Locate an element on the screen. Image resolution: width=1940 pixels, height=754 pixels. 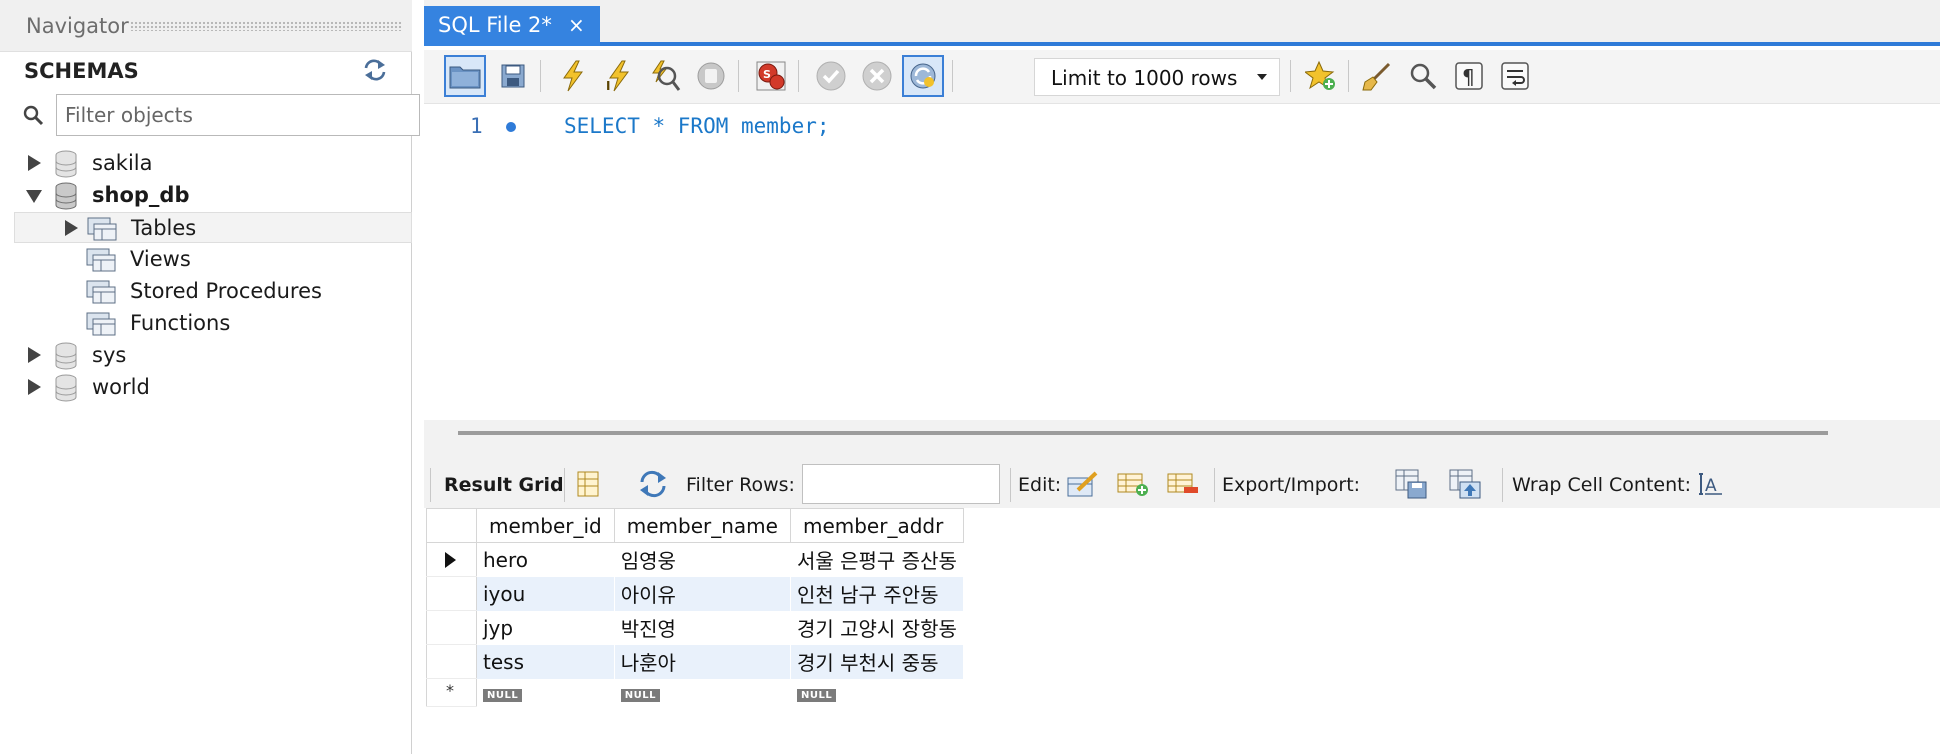
tree-item-tables: Tables is located at coordinates (213, 227).